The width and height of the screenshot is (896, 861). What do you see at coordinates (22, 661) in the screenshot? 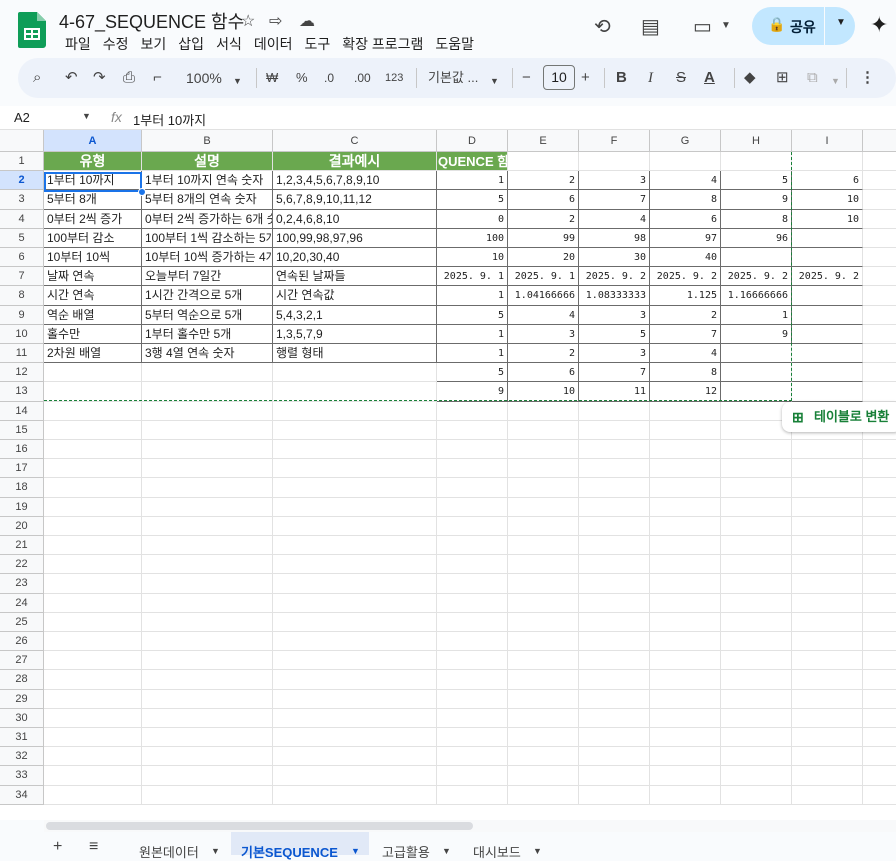
I see `row-header: 27` at bounding box center [22, 661].